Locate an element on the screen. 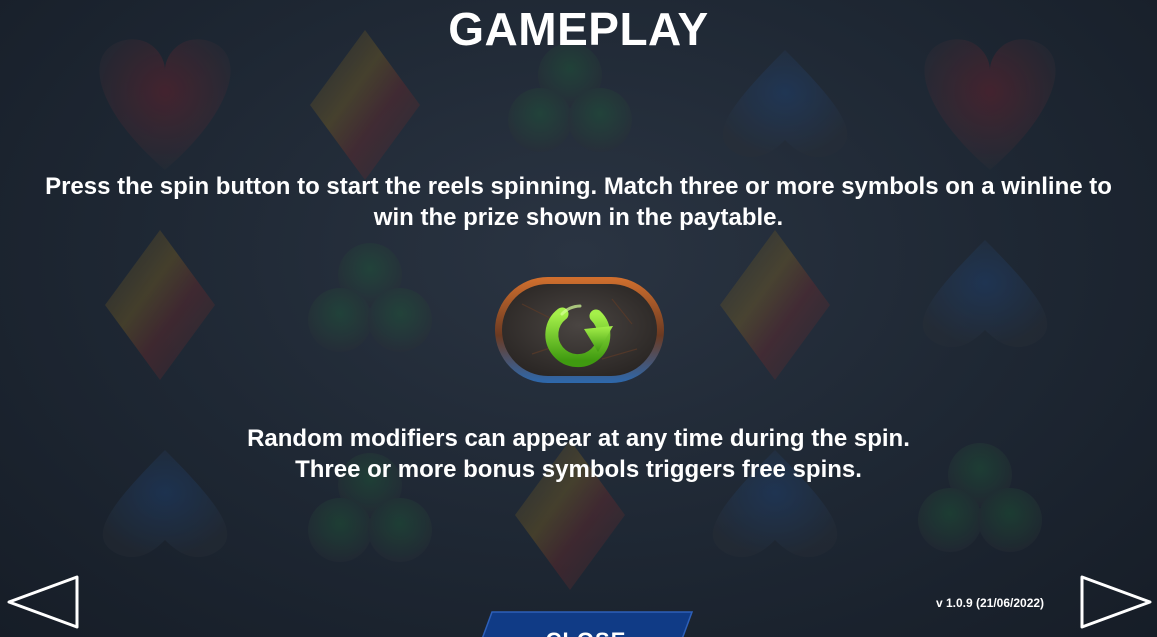  page-title: GAMEPLAY is located at coordinates (578, 29).